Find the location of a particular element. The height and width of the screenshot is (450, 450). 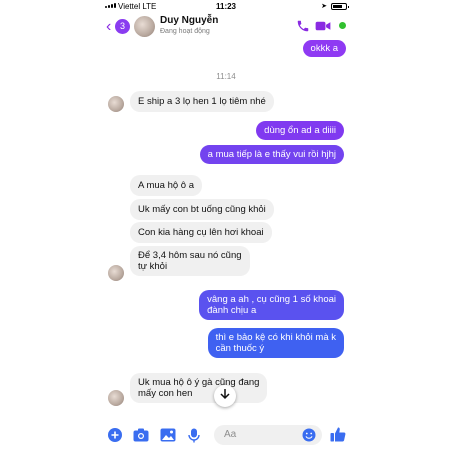

message-bubble-incoming: E ship a 3 lọ hen 1 lọ tiêm nhé is located at coordinates (202, 101).